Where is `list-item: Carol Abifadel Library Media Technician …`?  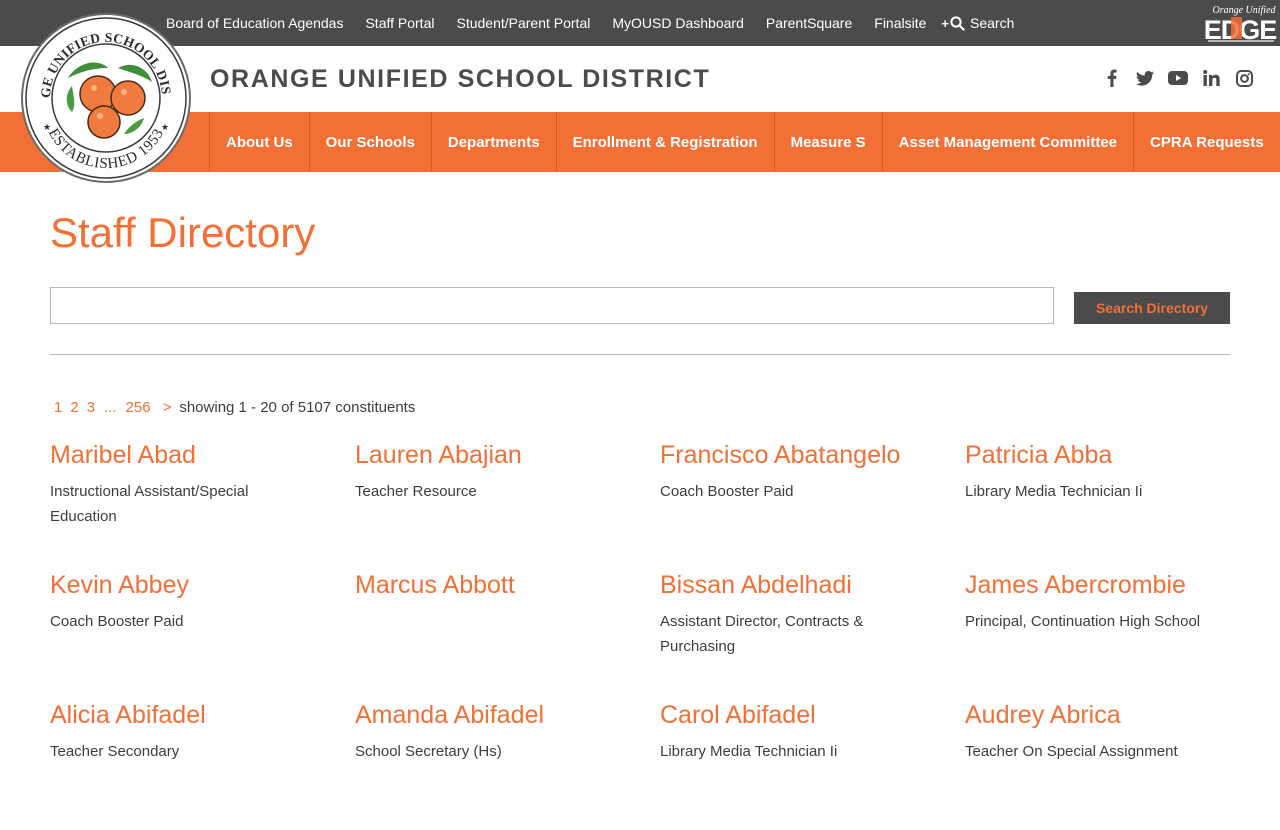
list-item: Carol Abifadel Library Media Technician … is located at coordinates (812, 765).